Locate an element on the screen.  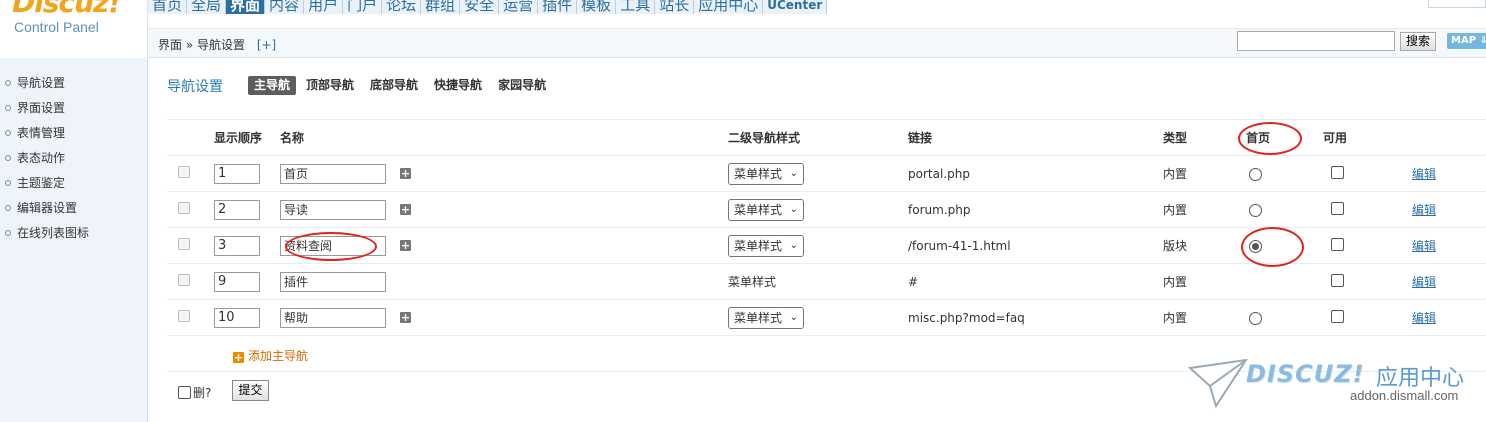
breadcrumb-path: 界面 » 导航设置 is located at coordinates (201, 45).